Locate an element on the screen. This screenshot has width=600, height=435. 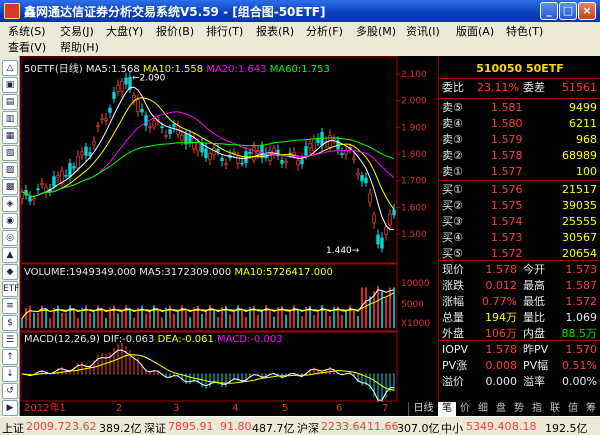
minimize-button: _ is located at coordinates (549, 11).